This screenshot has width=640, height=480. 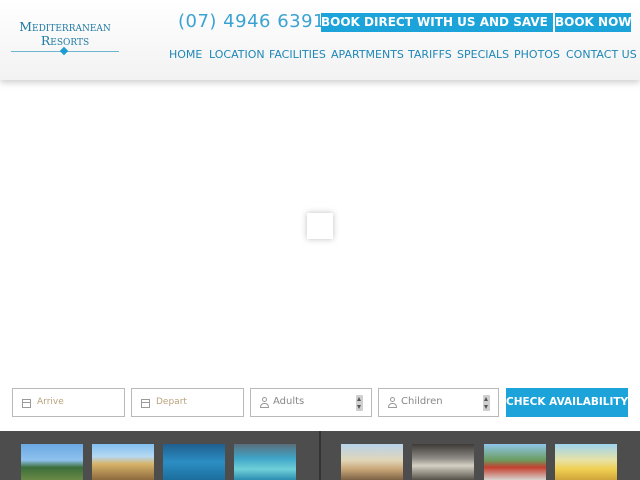 I want to click on nav-location: LOCATION, so click(x=237, y=54).